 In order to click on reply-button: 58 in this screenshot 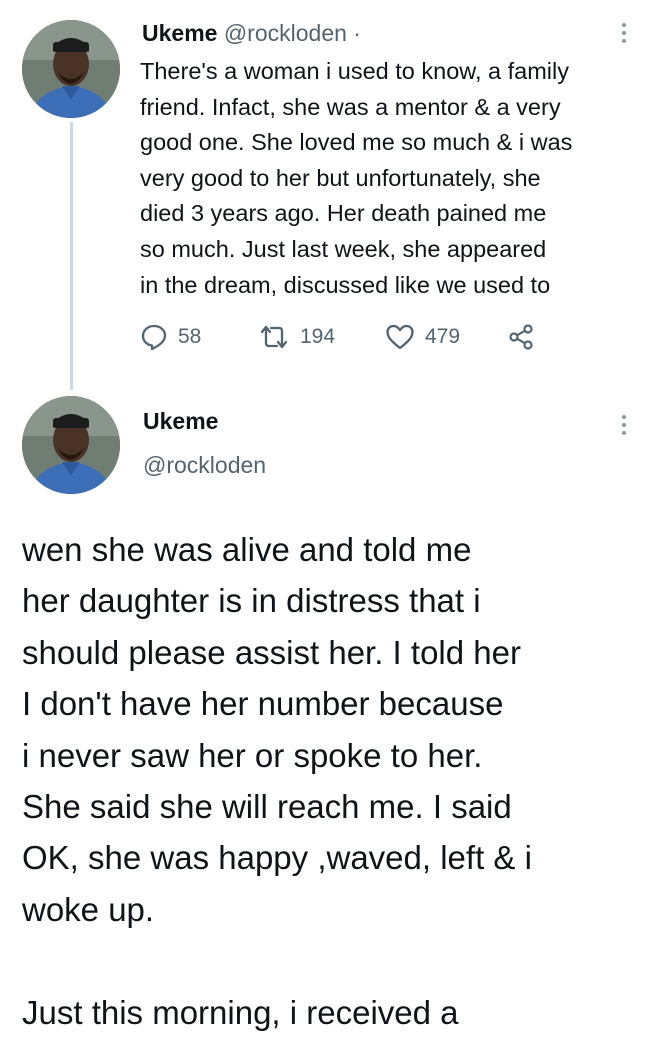, I will do `click(199, 337)`.